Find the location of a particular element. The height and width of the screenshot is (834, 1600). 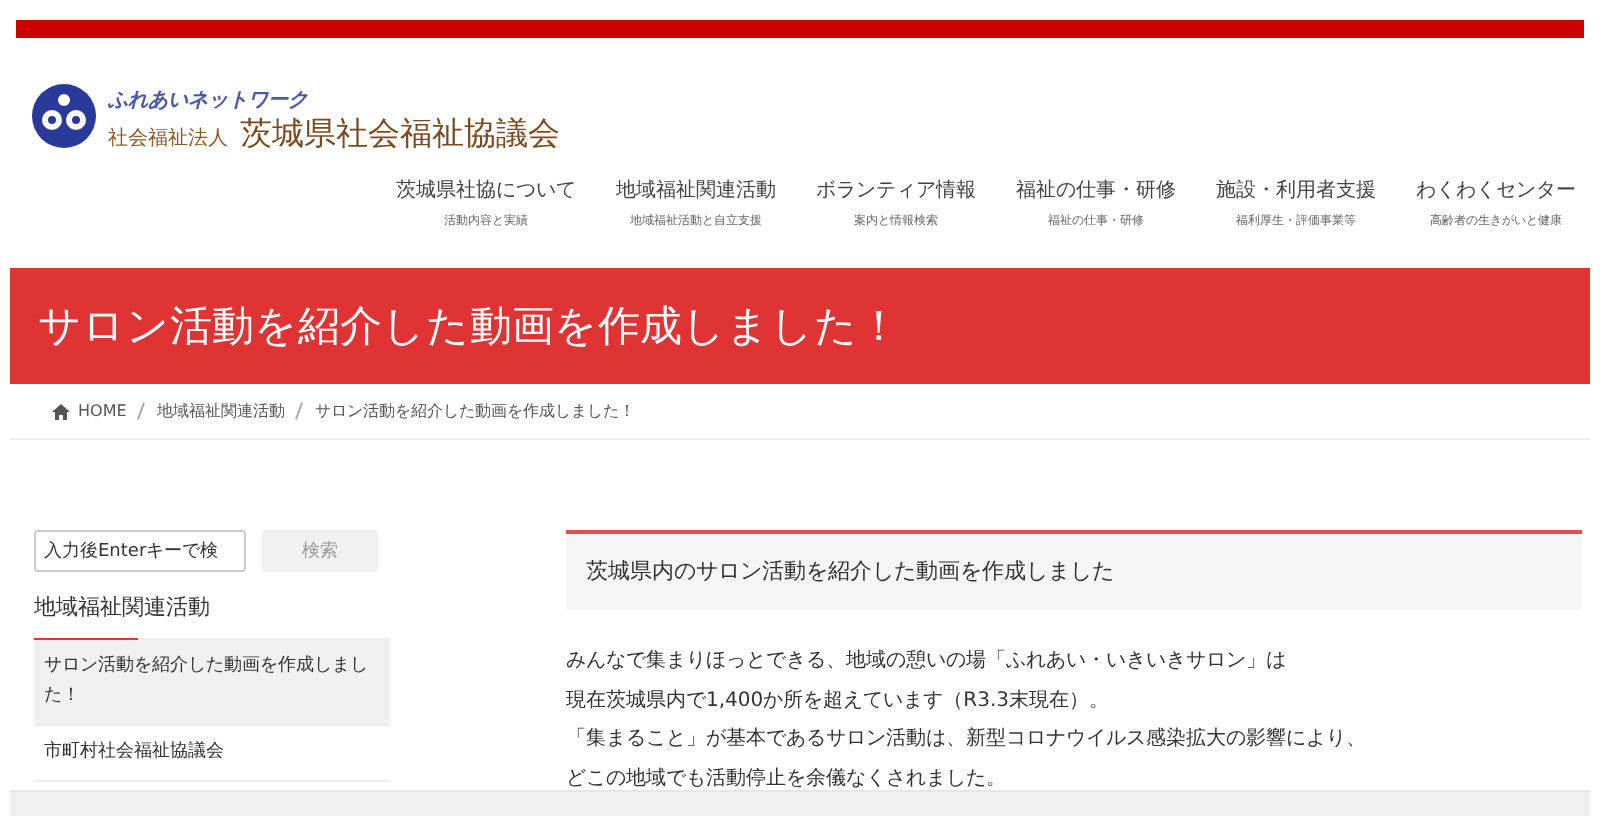

sidebar-item: サロン活動を紹介した動画を作成しました！ is located at coordinates (212, 683).